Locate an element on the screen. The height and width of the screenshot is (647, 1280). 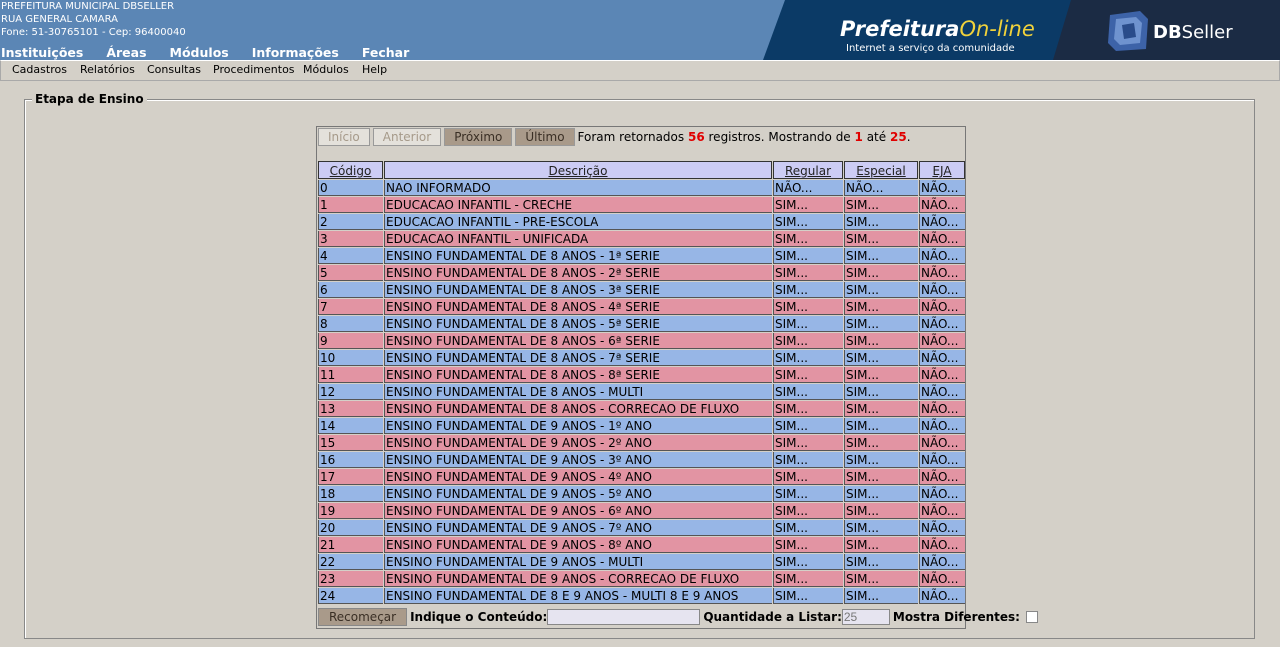
quantity-input is located at coordinates (865, 617).